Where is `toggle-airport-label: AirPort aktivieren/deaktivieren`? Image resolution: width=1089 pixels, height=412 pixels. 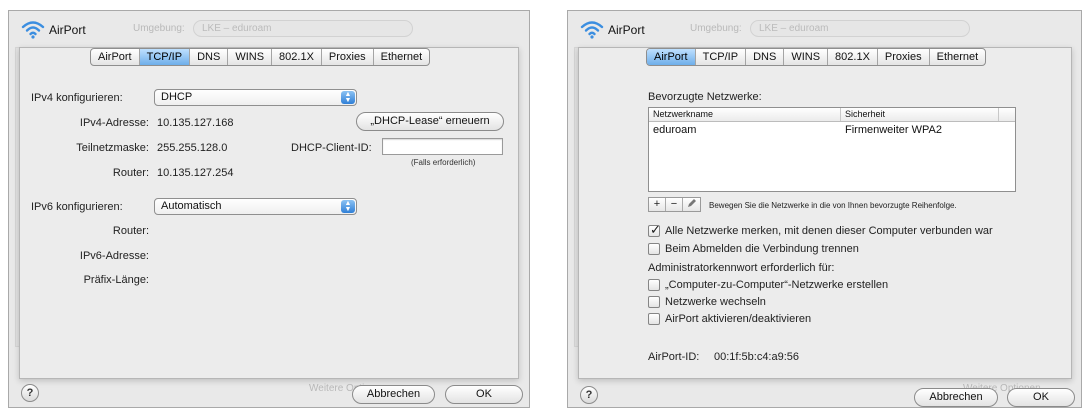 toggle-airport-label: AirPort aktivieren/deaktivieren is located at coordinates (738, 319).